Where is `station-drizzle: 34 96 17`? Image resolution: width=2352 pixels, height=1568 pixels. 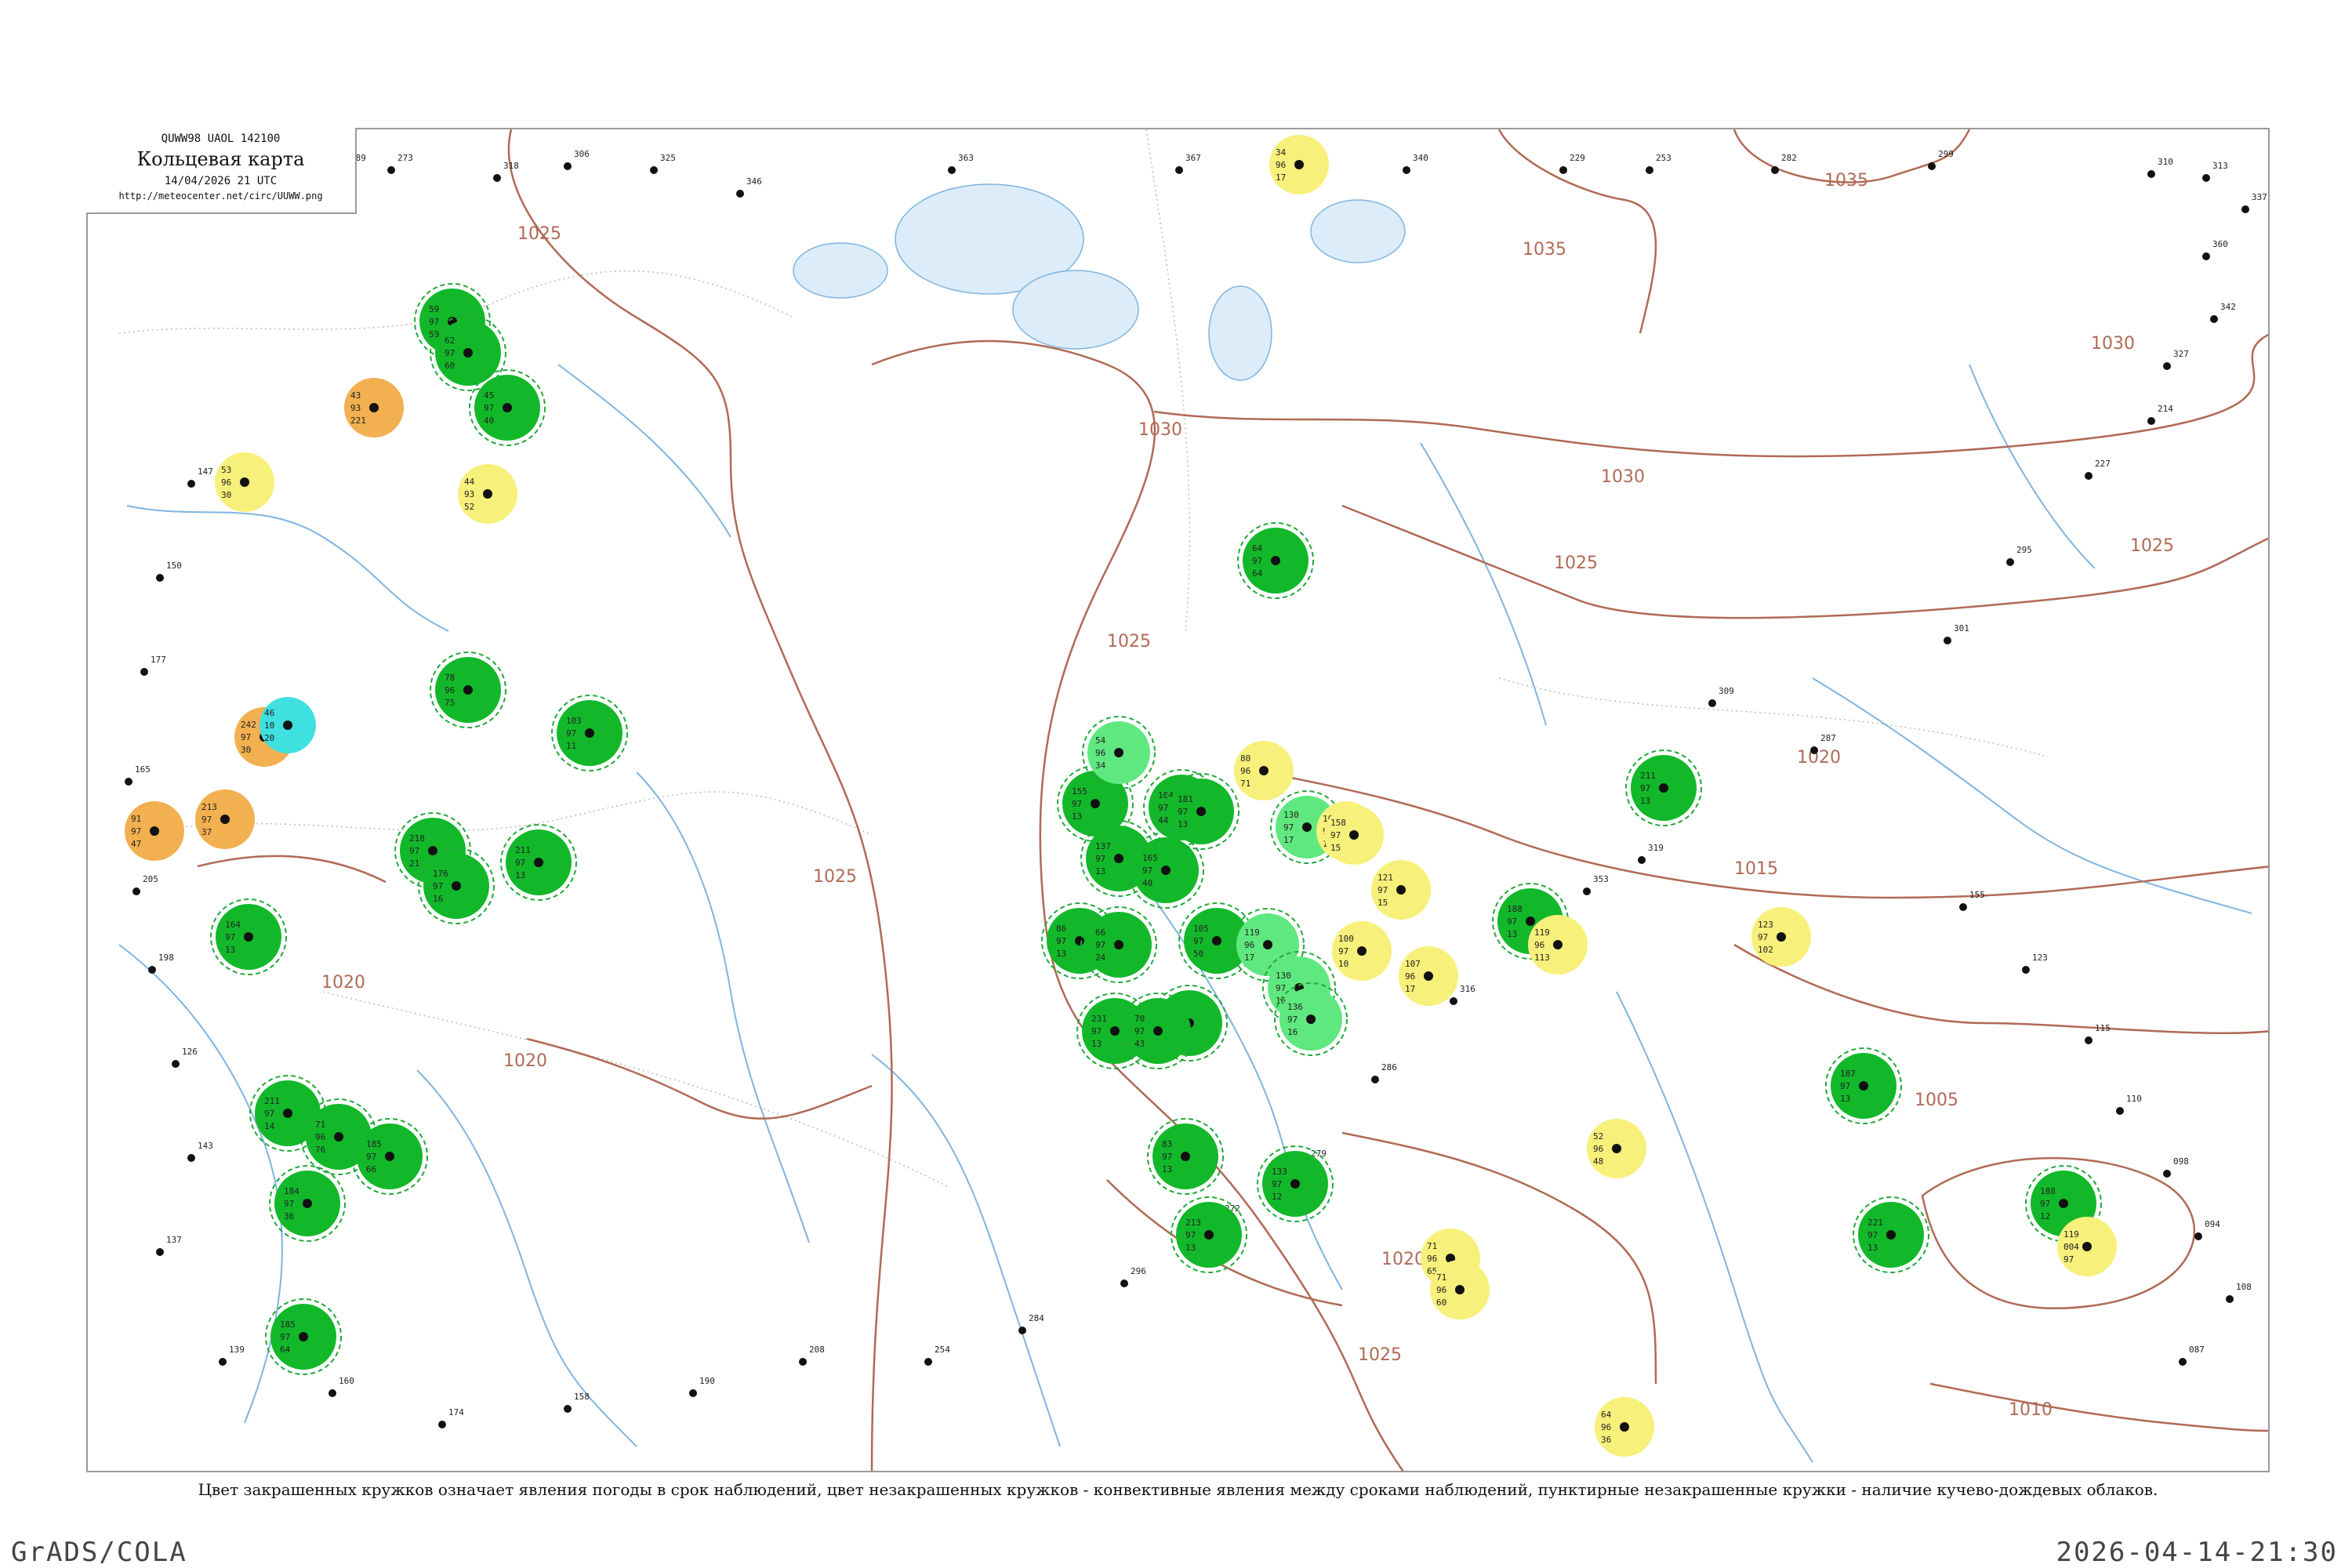 station-drizzle: 34 96 17 is located at coordinates (1299, 164).